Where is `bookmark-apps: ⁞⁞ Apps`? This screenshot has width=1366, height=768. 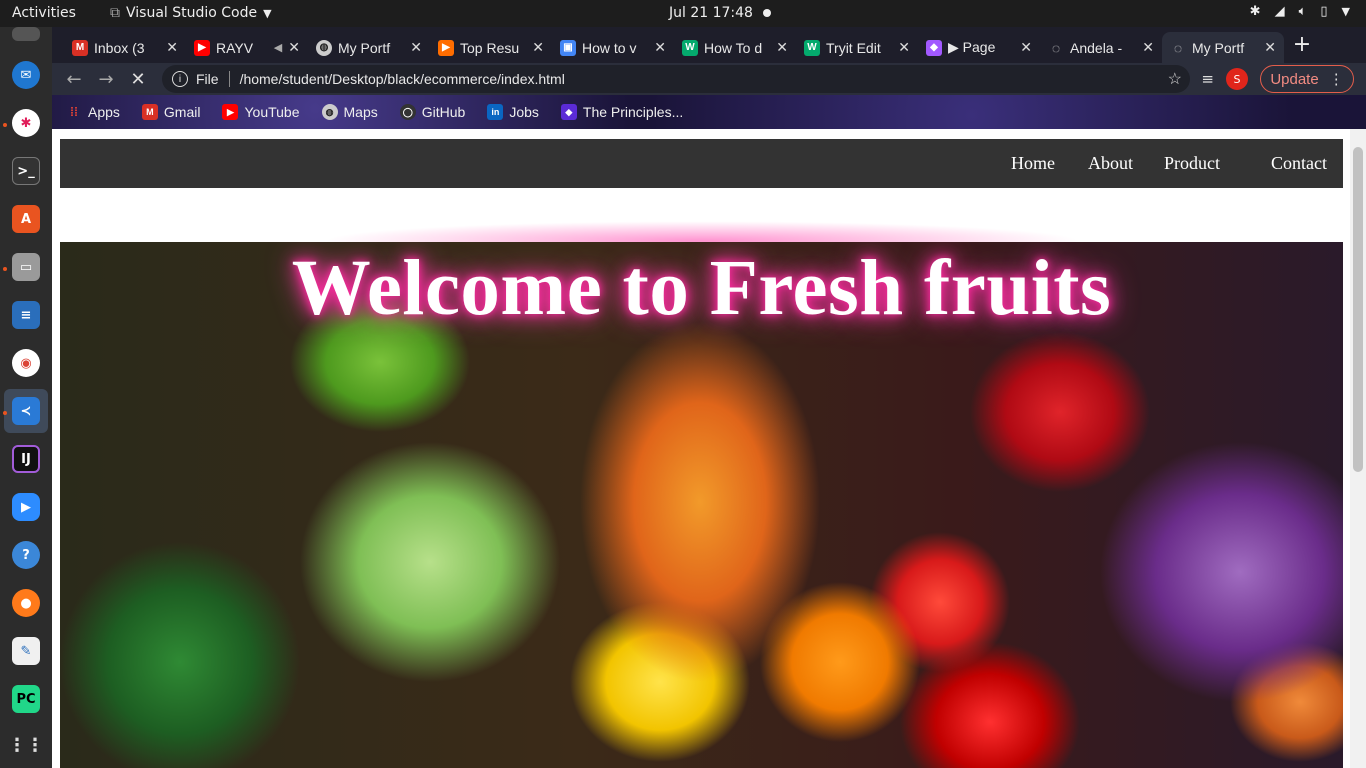 bookmark-apps: ⁞⁞ Apps is located at coordinates (93, 112).